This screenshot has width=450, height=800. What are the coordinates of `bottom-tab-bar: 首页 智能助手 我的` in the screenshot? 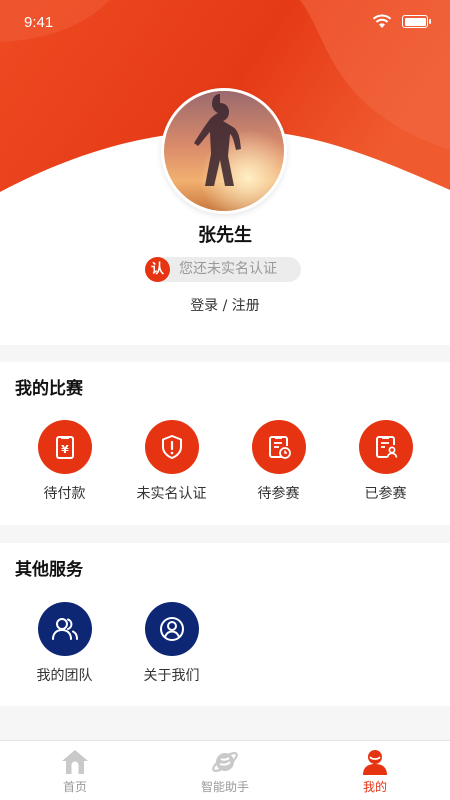 It's located at (225, 770).